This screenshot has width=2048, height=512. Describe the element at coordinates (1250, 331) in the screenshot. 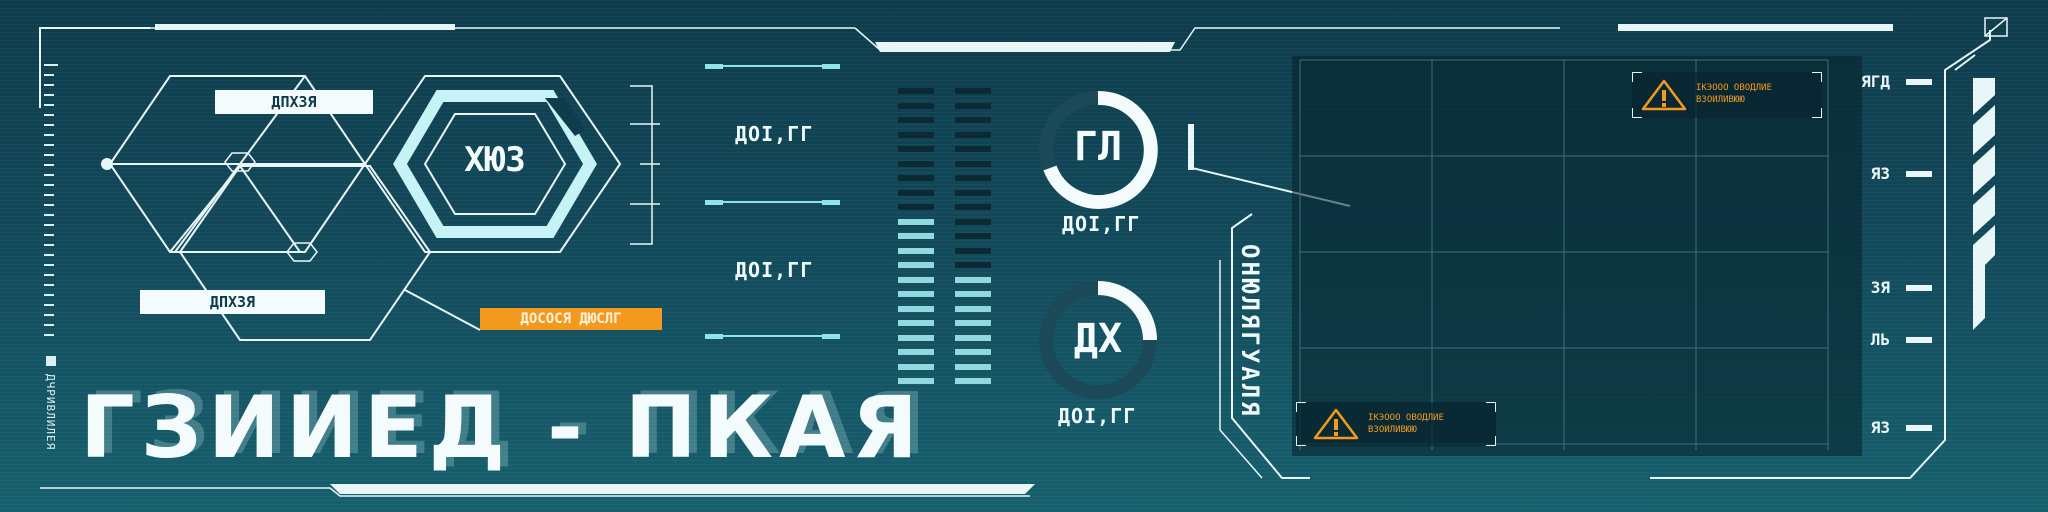

I see `right-vertical-label: ОНЮЛЯГУАЛЯ` at that location.